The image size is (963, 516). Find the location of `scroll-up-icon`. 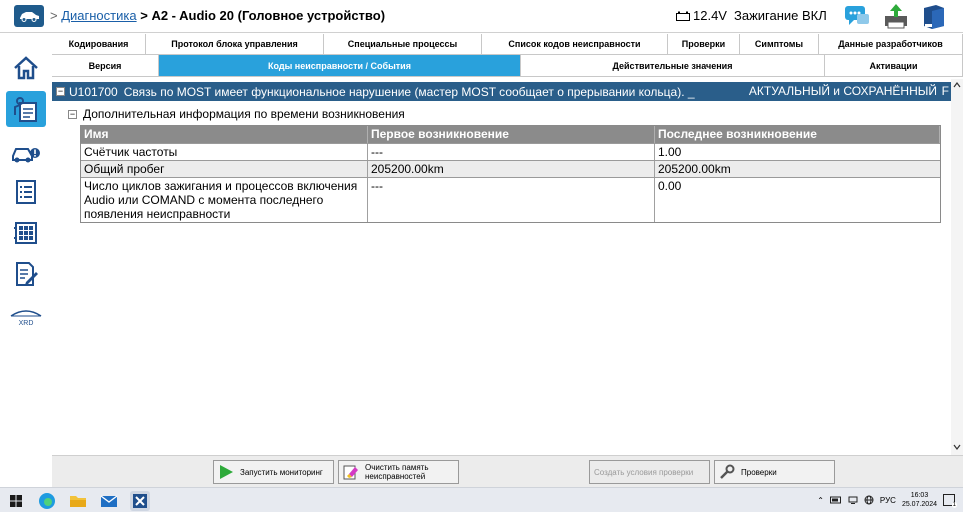

scroll-up-icon is located at coordinates (957, 85).